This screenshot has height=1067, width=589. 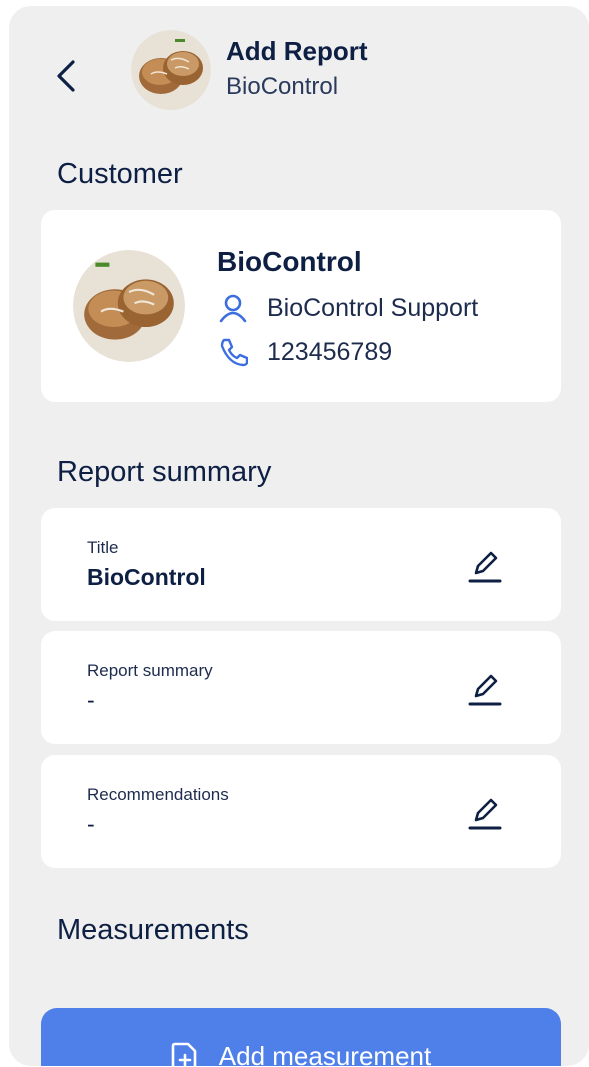 I want to click on phone-icon, so click(x=233, y=352).